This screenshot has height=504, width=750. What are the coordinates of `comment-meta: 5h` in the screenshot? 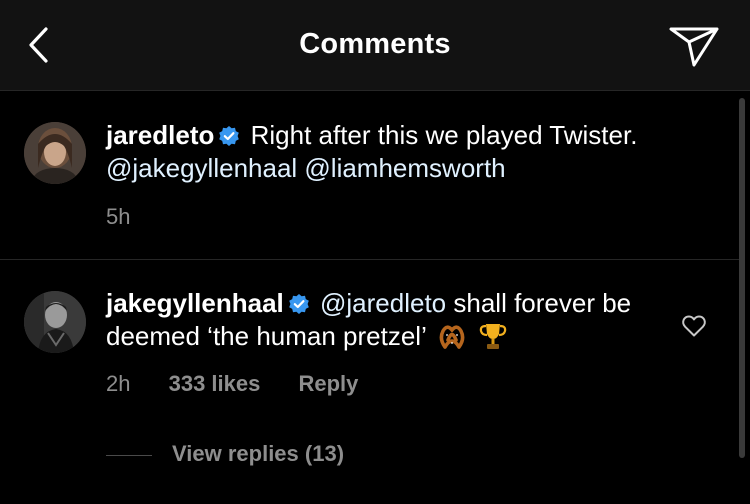 It's located at (134, 217).